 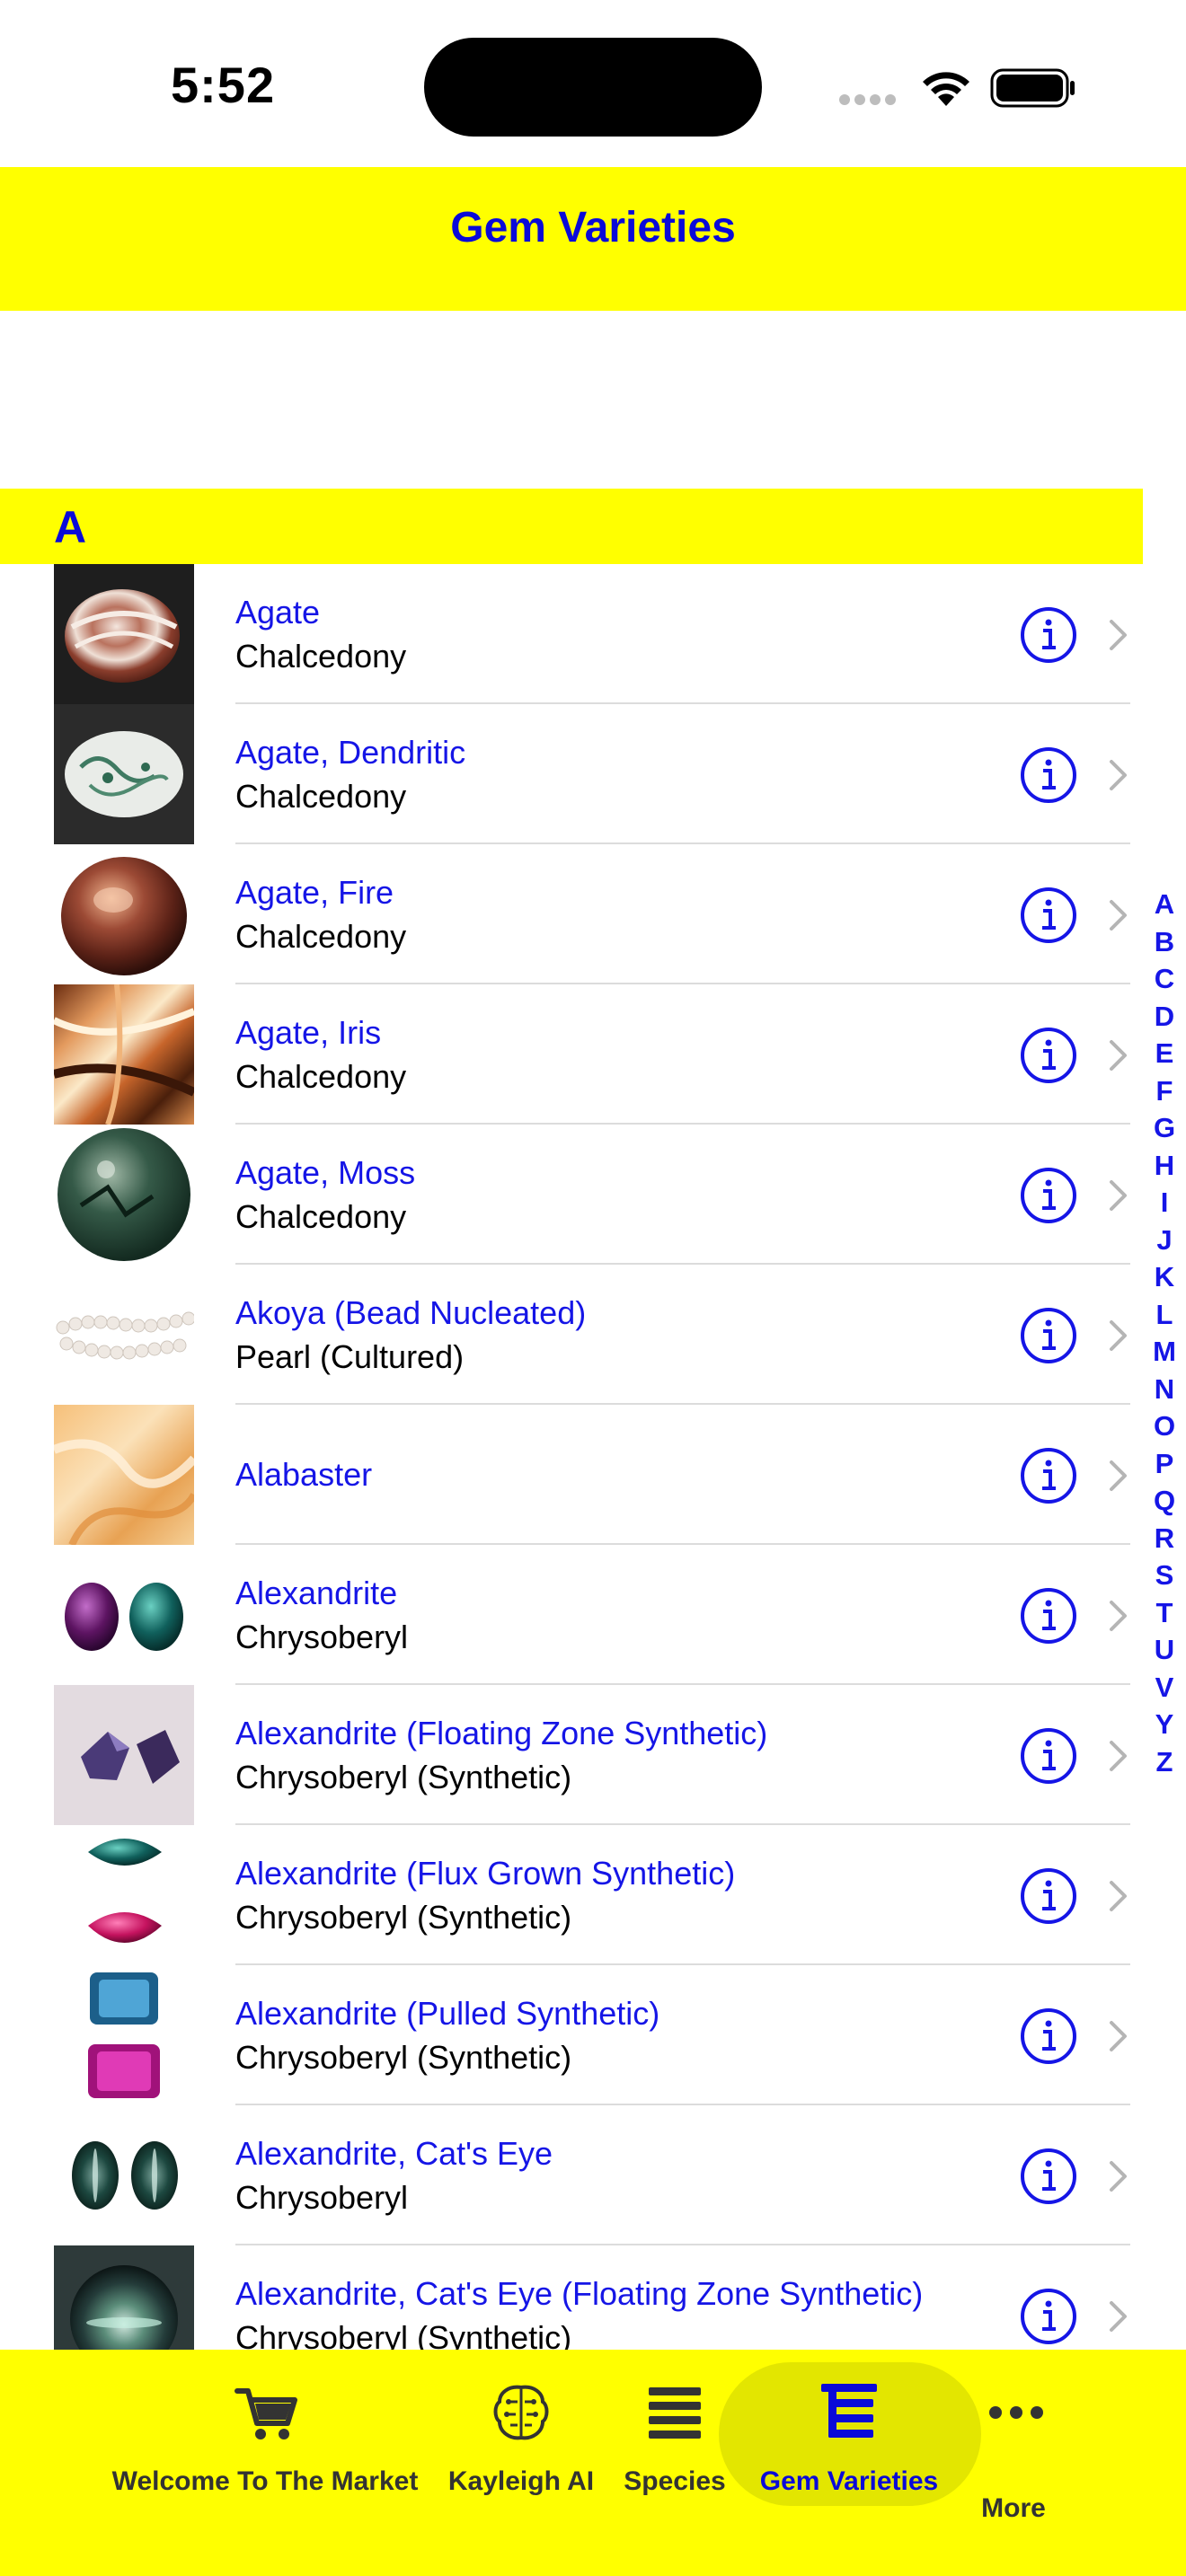 What do you see at coordinates (1164, 1575) in the screenshot?
I see `index-letter: S` at bounding box center [1164, 1575].